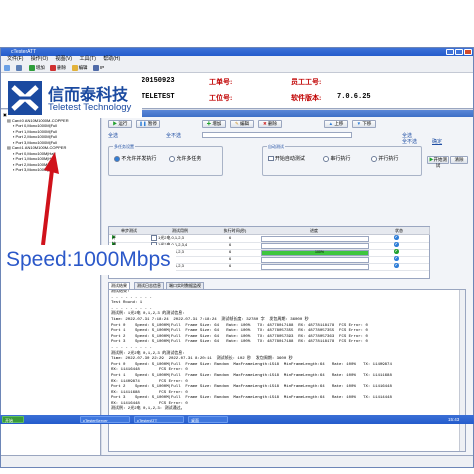 This screenshot has height=474, width=474. Describe the element at coordinates (158, 97) in the screenshot. I see `host-value: TELETEST` at that location.